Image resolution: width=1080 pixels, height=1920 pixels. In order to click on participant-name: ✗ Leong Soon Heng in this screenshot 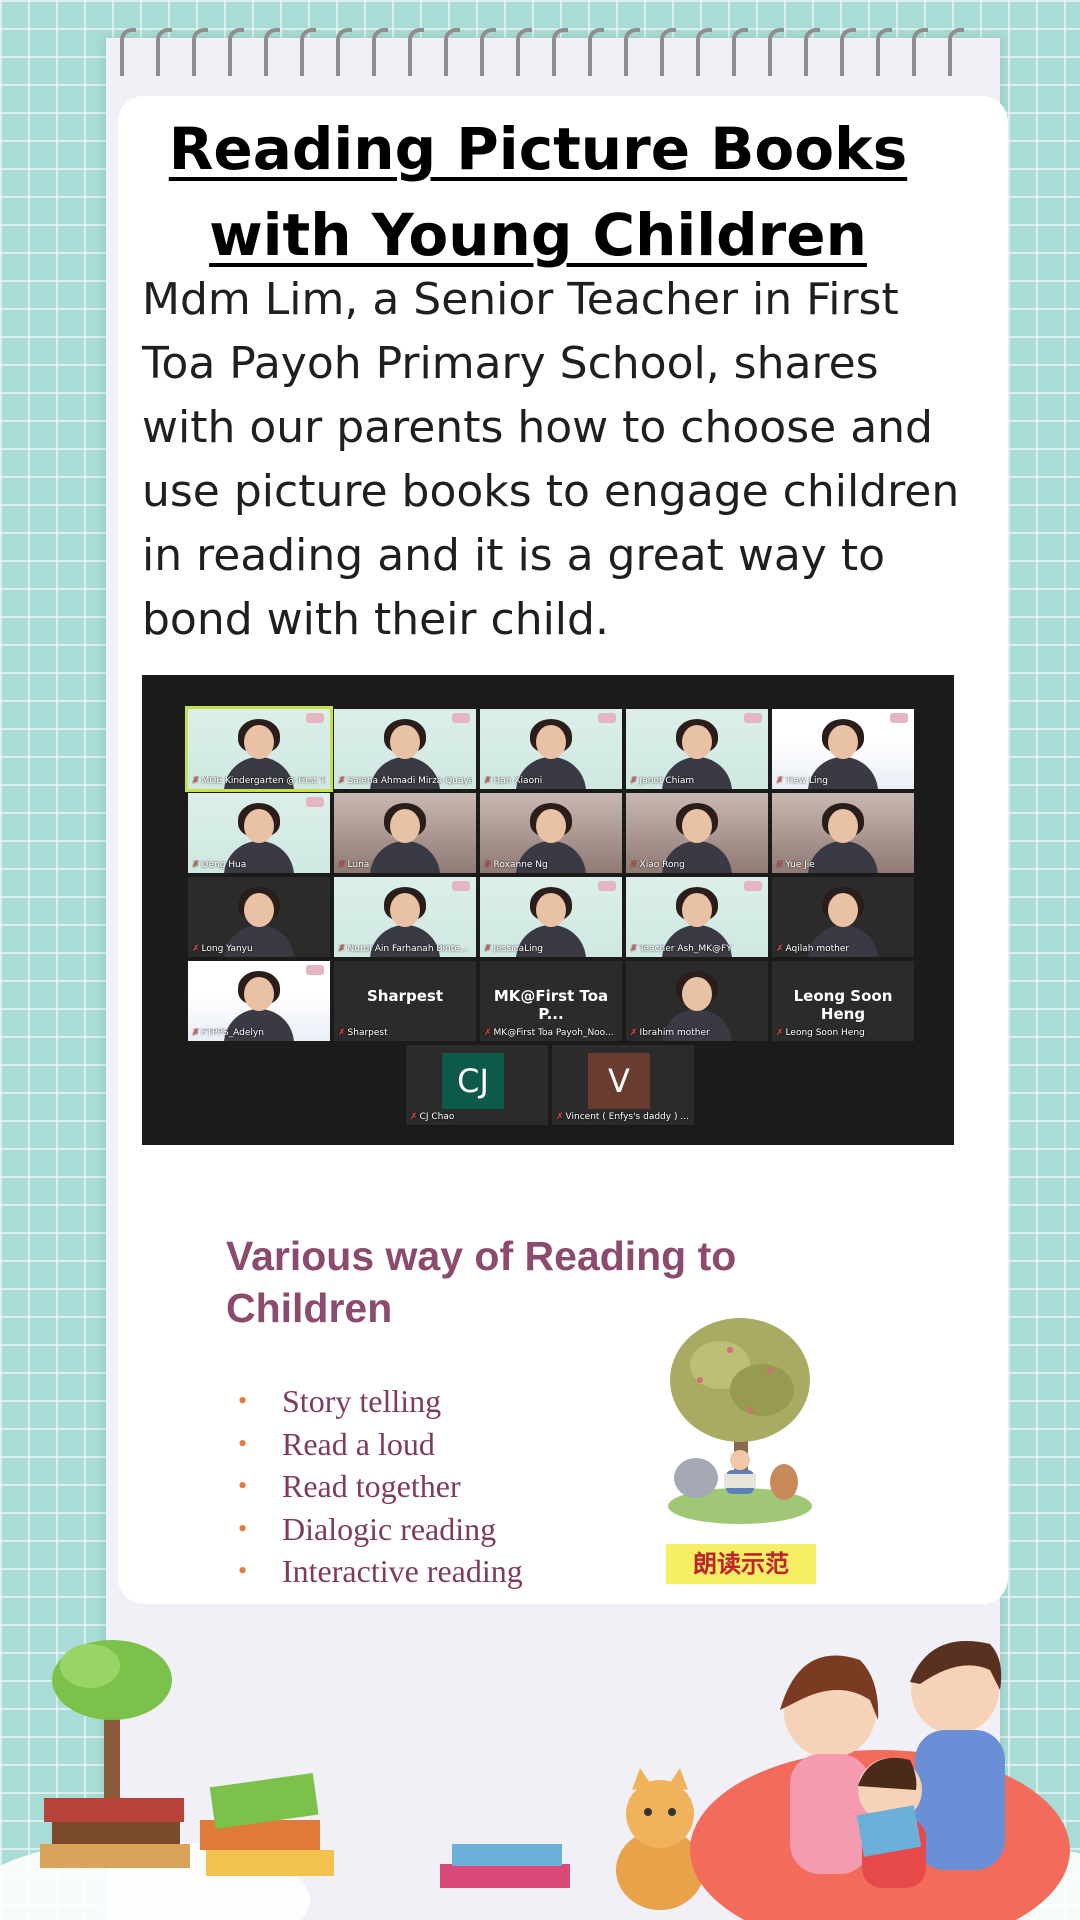, I will do `click(820, 1033)`.